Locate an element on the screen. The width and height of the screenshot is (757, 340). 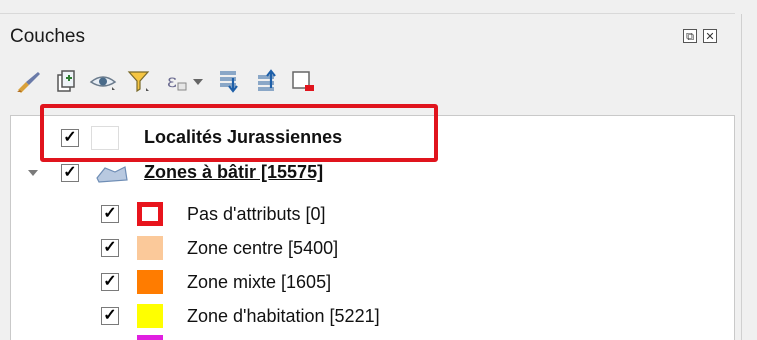
legend-item: ✓ Zone d'habitation [5221] is located at coordinates (372, 316).